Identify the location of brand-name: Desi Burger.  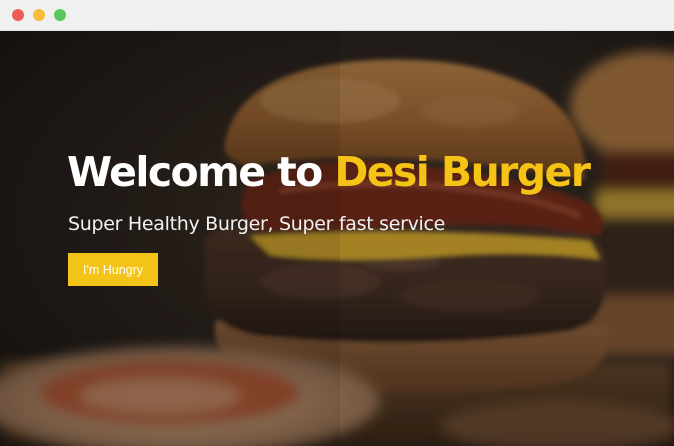
(462, 172).